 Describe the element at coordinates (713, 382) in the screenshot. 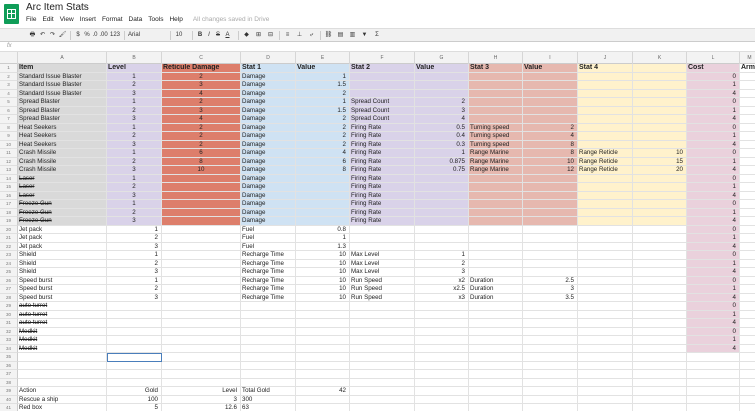

I see `cell-l38` at that location.